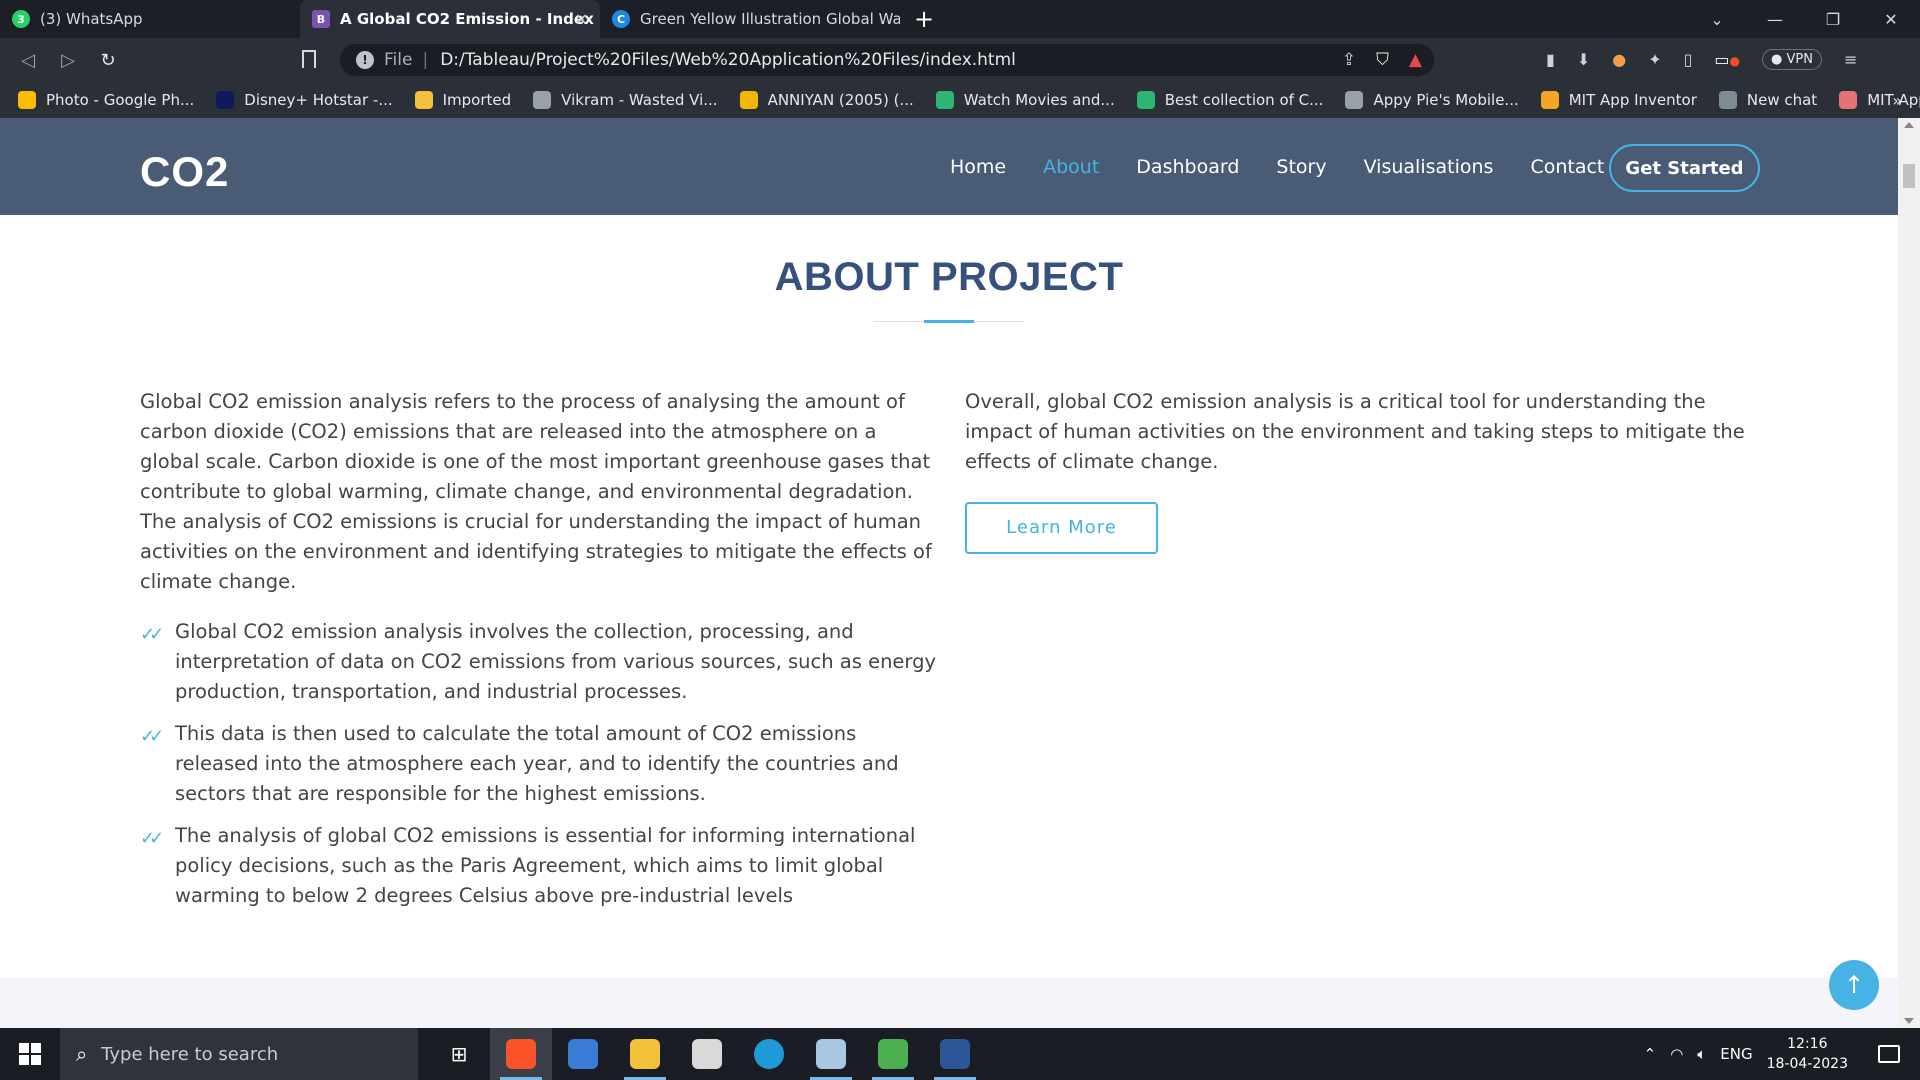 The image size is (1920, 1080). What do you see at coordinates (21, 19) in the screenshot?
I see `whatsapp-icon: 3` at bounding box center [21, 19].